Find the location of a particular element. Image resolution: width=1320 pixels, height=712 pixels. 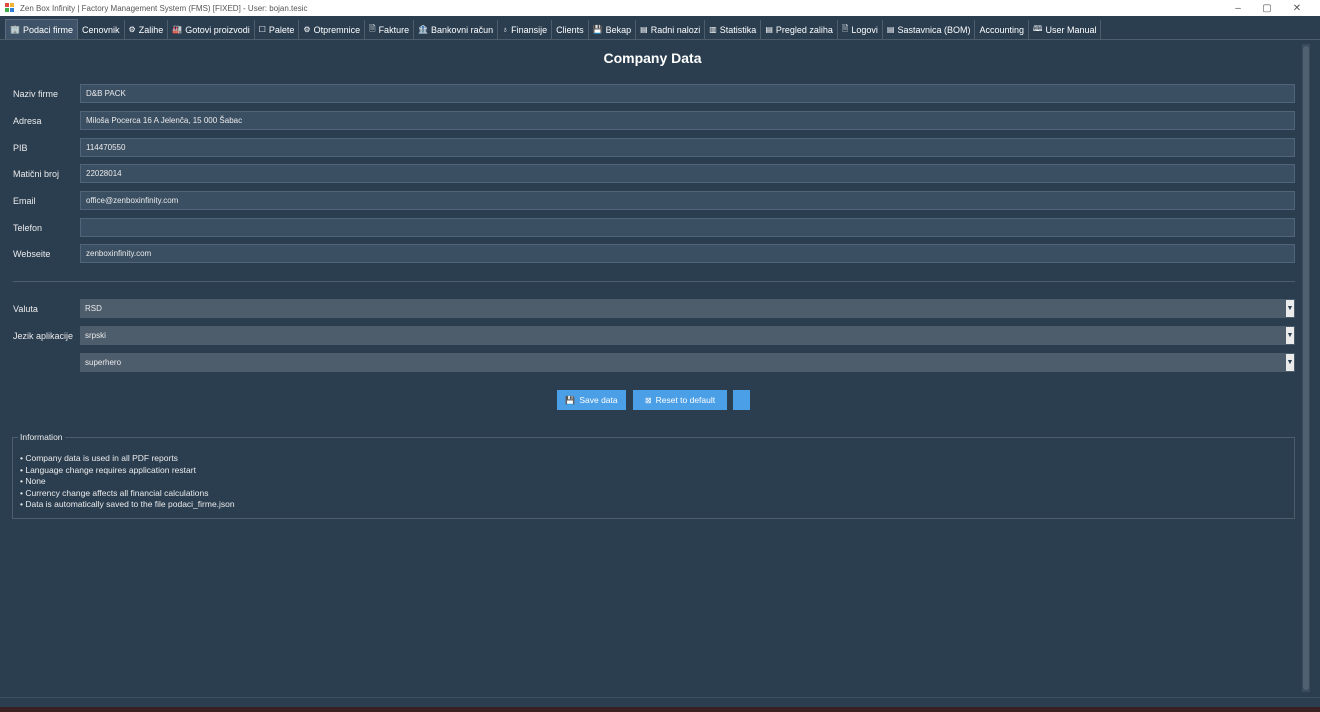

taskbar-strip is located at coordinates (660, 709).